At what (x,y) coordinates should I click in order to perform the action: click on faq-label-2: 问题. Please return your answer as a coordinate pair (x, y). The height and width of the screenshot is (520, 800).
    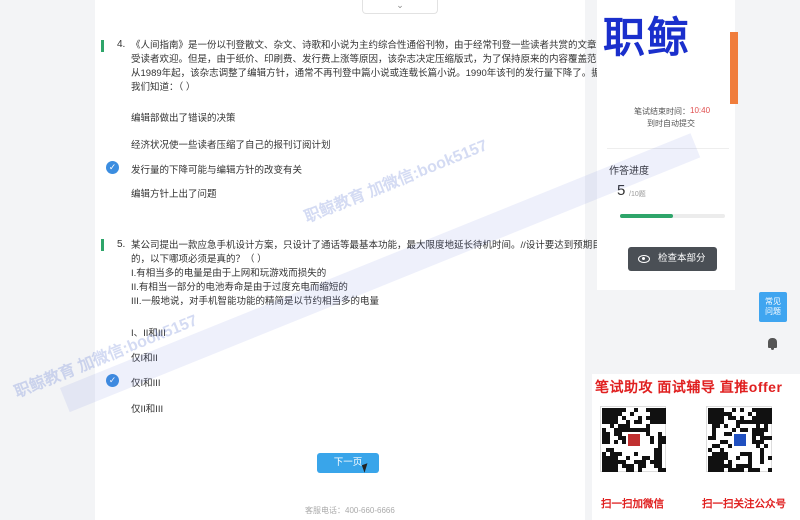
    Looking at the image, I should click on (773, 311).